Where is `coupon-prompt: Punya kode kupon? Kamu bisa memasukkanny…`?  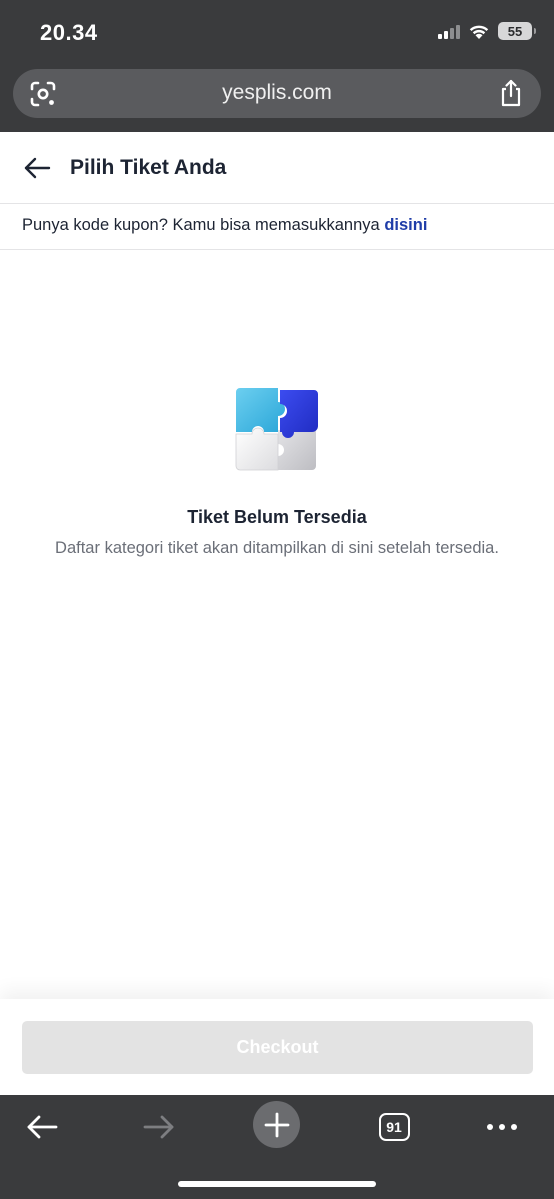
coupon-prompt: Punya kode kupon? Kamu bisa memasukkanny… is located at coordinates (277, 227).